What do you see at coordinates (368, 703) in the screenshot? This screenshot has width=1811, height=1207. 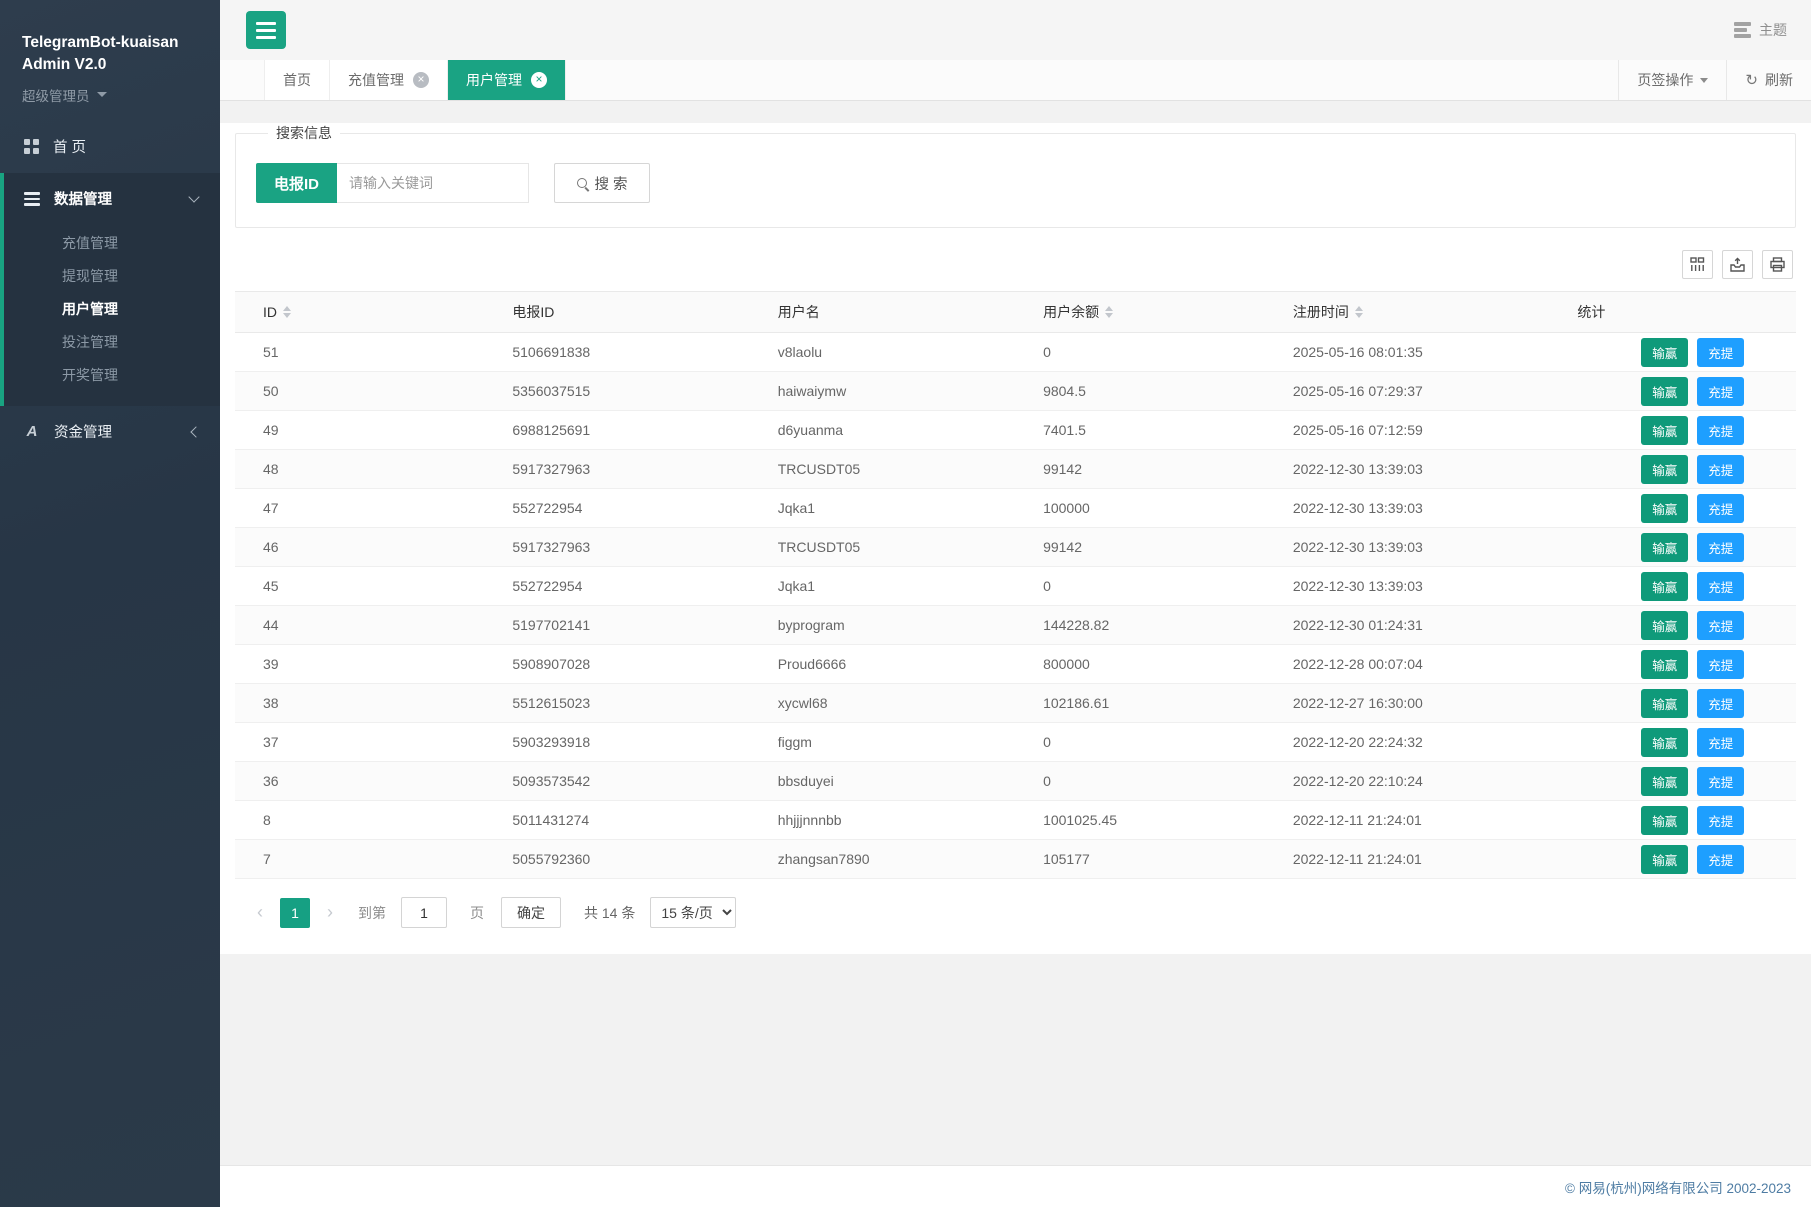 I see `cell-id: 38` at bounding box center [368, 703].